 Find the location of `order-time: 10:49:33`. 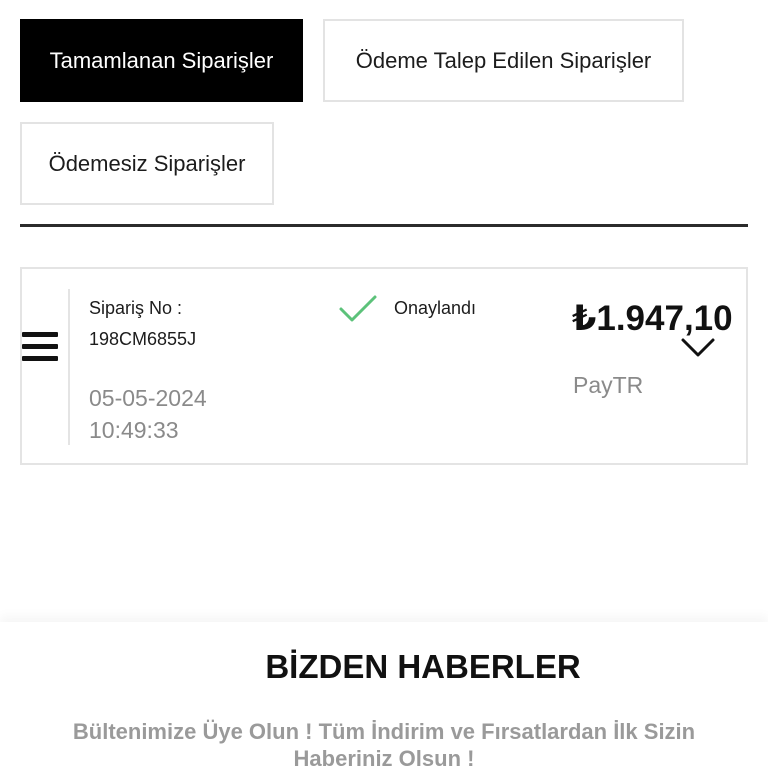

order-time: 10:49:33 is located at coordinates (134, 430).